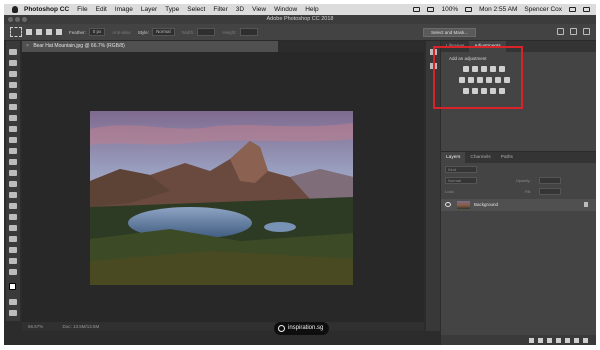 Image resolution: width=600 pixels, height=350 pixels. Describe the element at coordinates (507, 157) in the screenshot. I see `tab-paths: Paths` at that location.